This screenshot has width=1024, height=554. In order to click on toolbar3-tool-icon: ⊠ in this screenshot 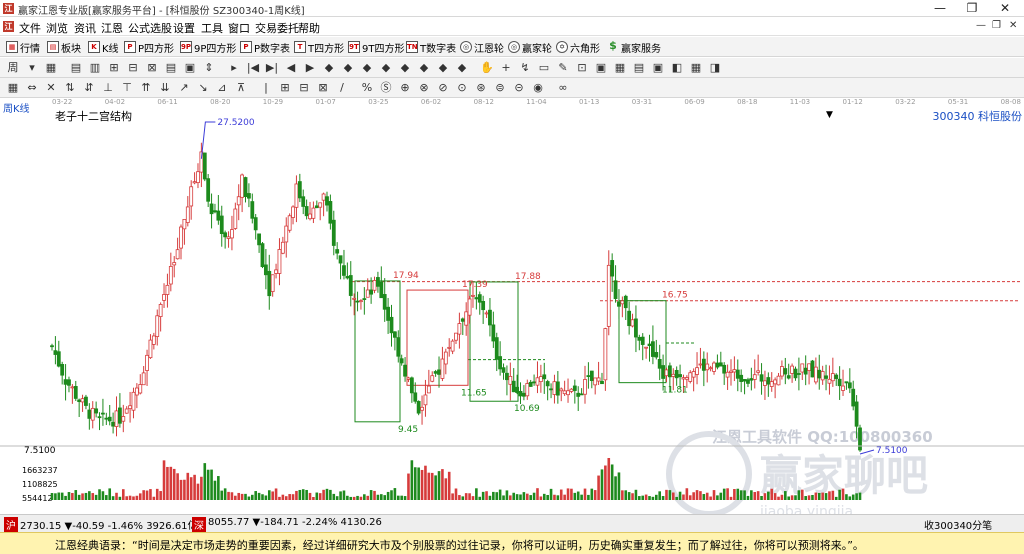, I will do `click(323, 88)`.